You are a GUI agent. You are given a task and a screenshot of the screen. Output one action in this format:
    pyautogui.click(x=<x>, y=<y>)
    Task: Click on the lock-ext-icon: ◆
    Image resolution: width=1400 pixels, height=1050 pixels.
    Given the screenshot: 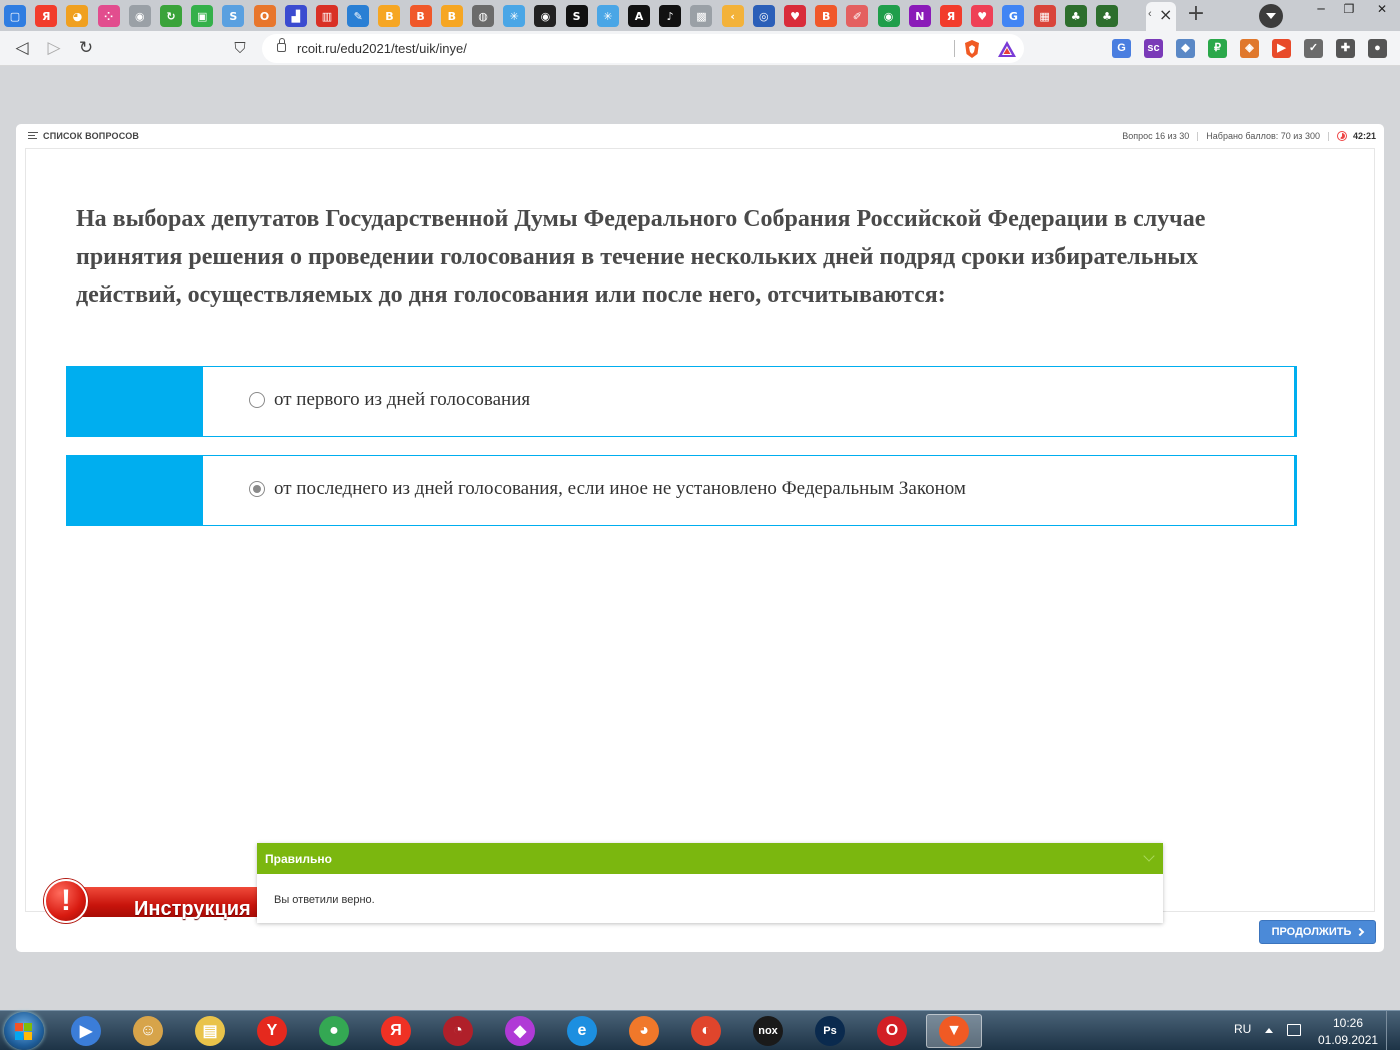 What is the action you would take?
    pyautogui.click(x=1185, y=48)
    